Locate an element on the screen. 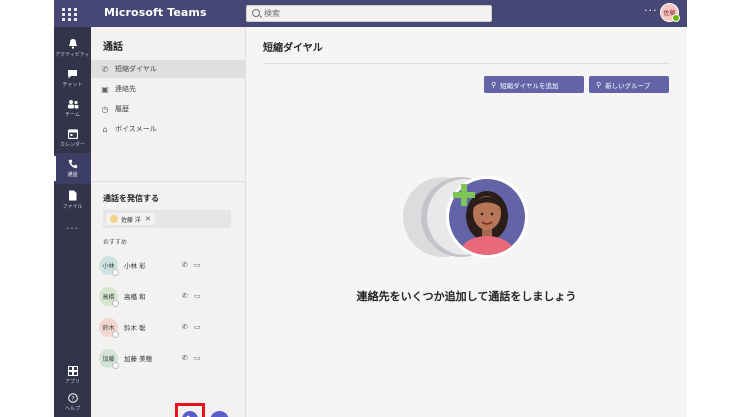 This screenshot has height=417, width=740. button-label: 新しいグループ is located at coordinates (628, 85).